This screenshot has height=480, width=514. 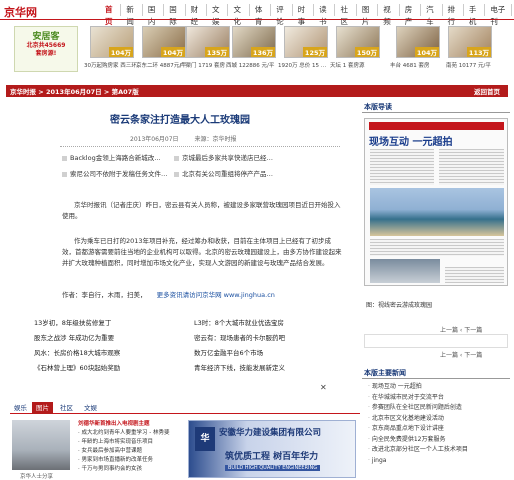 What do you see at coordinates (306, 42) in the screenshot?
I see `ad-thumb: 125万` at bounding box center [306, 42].